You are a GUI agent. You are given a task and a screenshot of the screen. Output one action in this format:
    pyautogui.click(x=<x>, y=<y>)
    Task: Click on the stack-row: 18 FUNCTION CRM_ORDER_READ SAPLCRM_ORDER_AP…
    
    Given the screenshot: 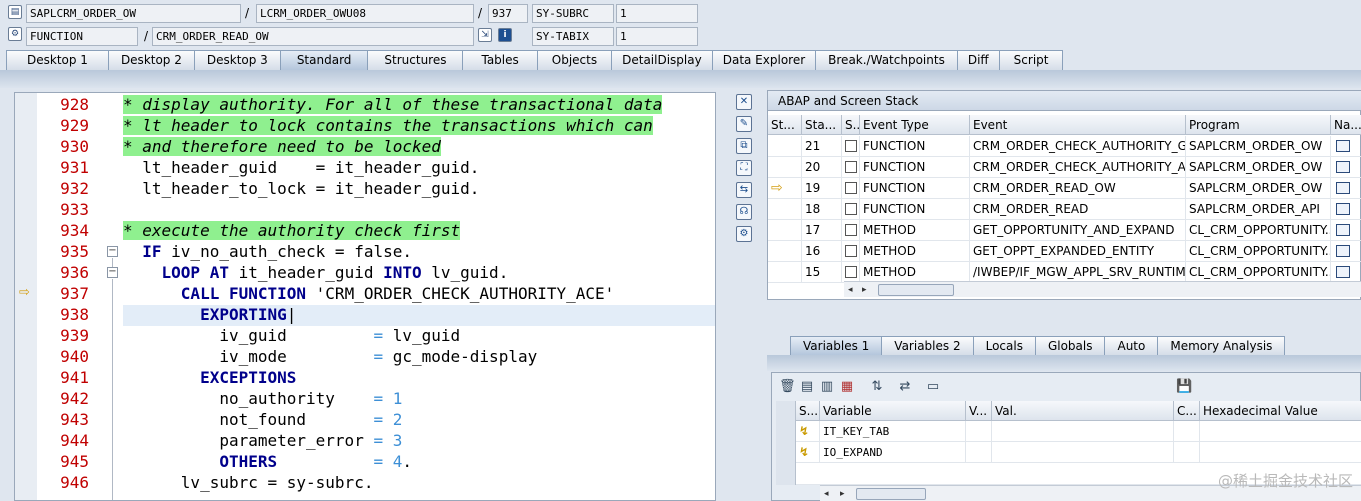 What is the action you would take?
    pyautogui.click(x=1064, y=209)
    